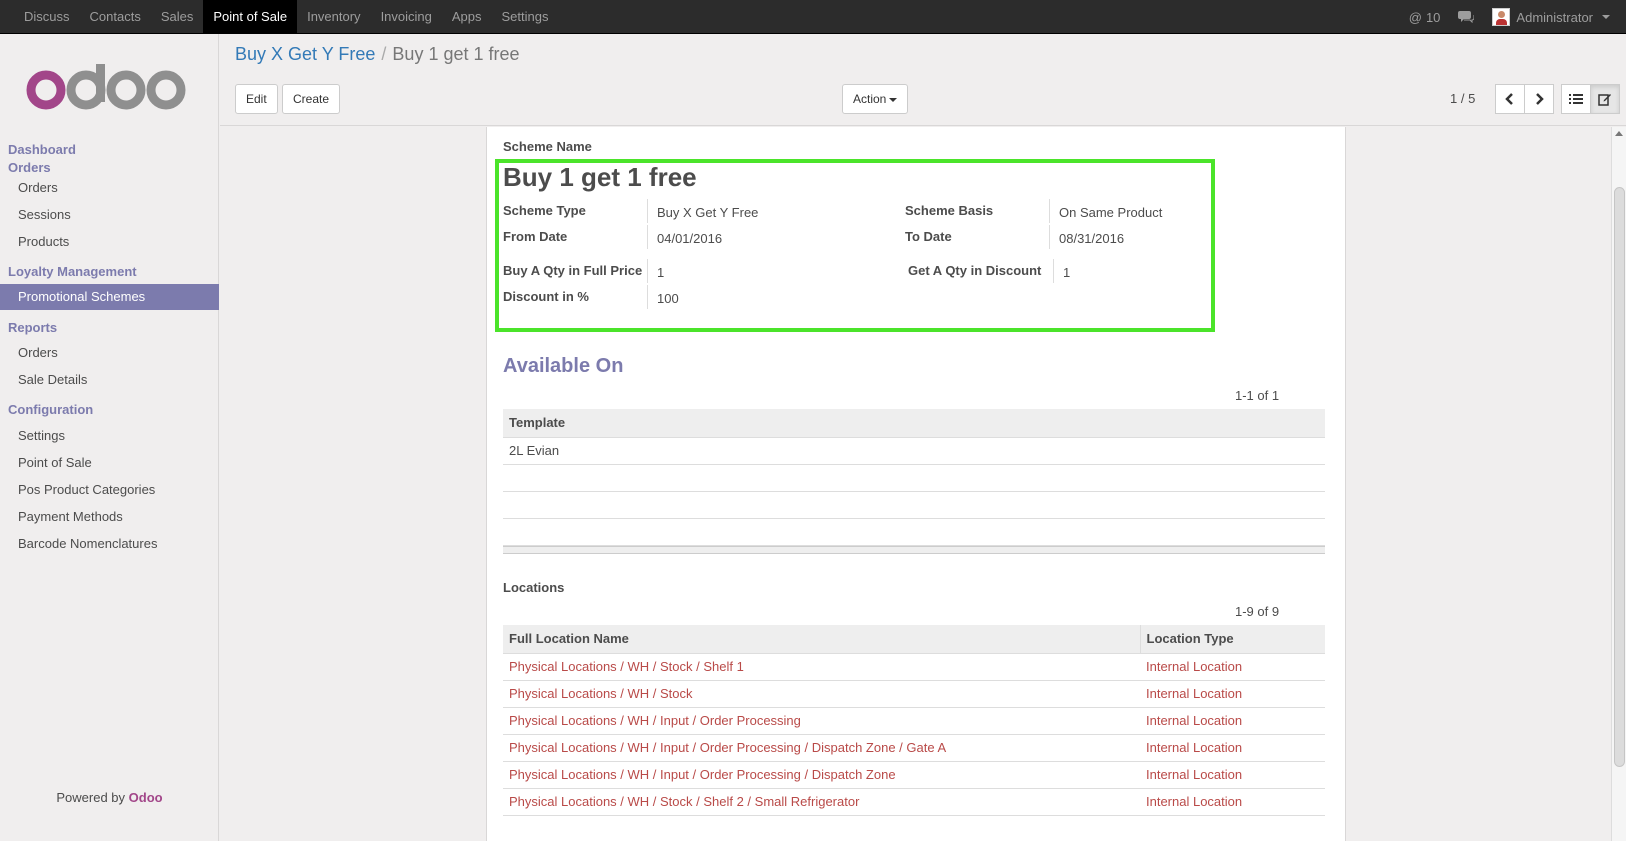 This screenshot has height=841, width=1626. I want to click on action-label: Action, so click(870, 99).